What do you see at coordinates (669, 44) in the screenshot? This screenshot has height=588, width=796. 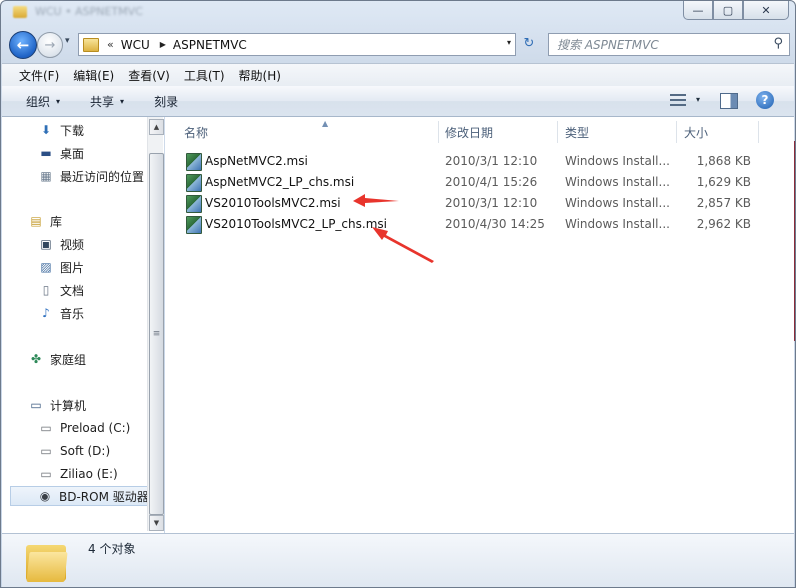 I see `search-box: 搜索 ASPNETMVC ⚲` at bounding box center [669, 44].